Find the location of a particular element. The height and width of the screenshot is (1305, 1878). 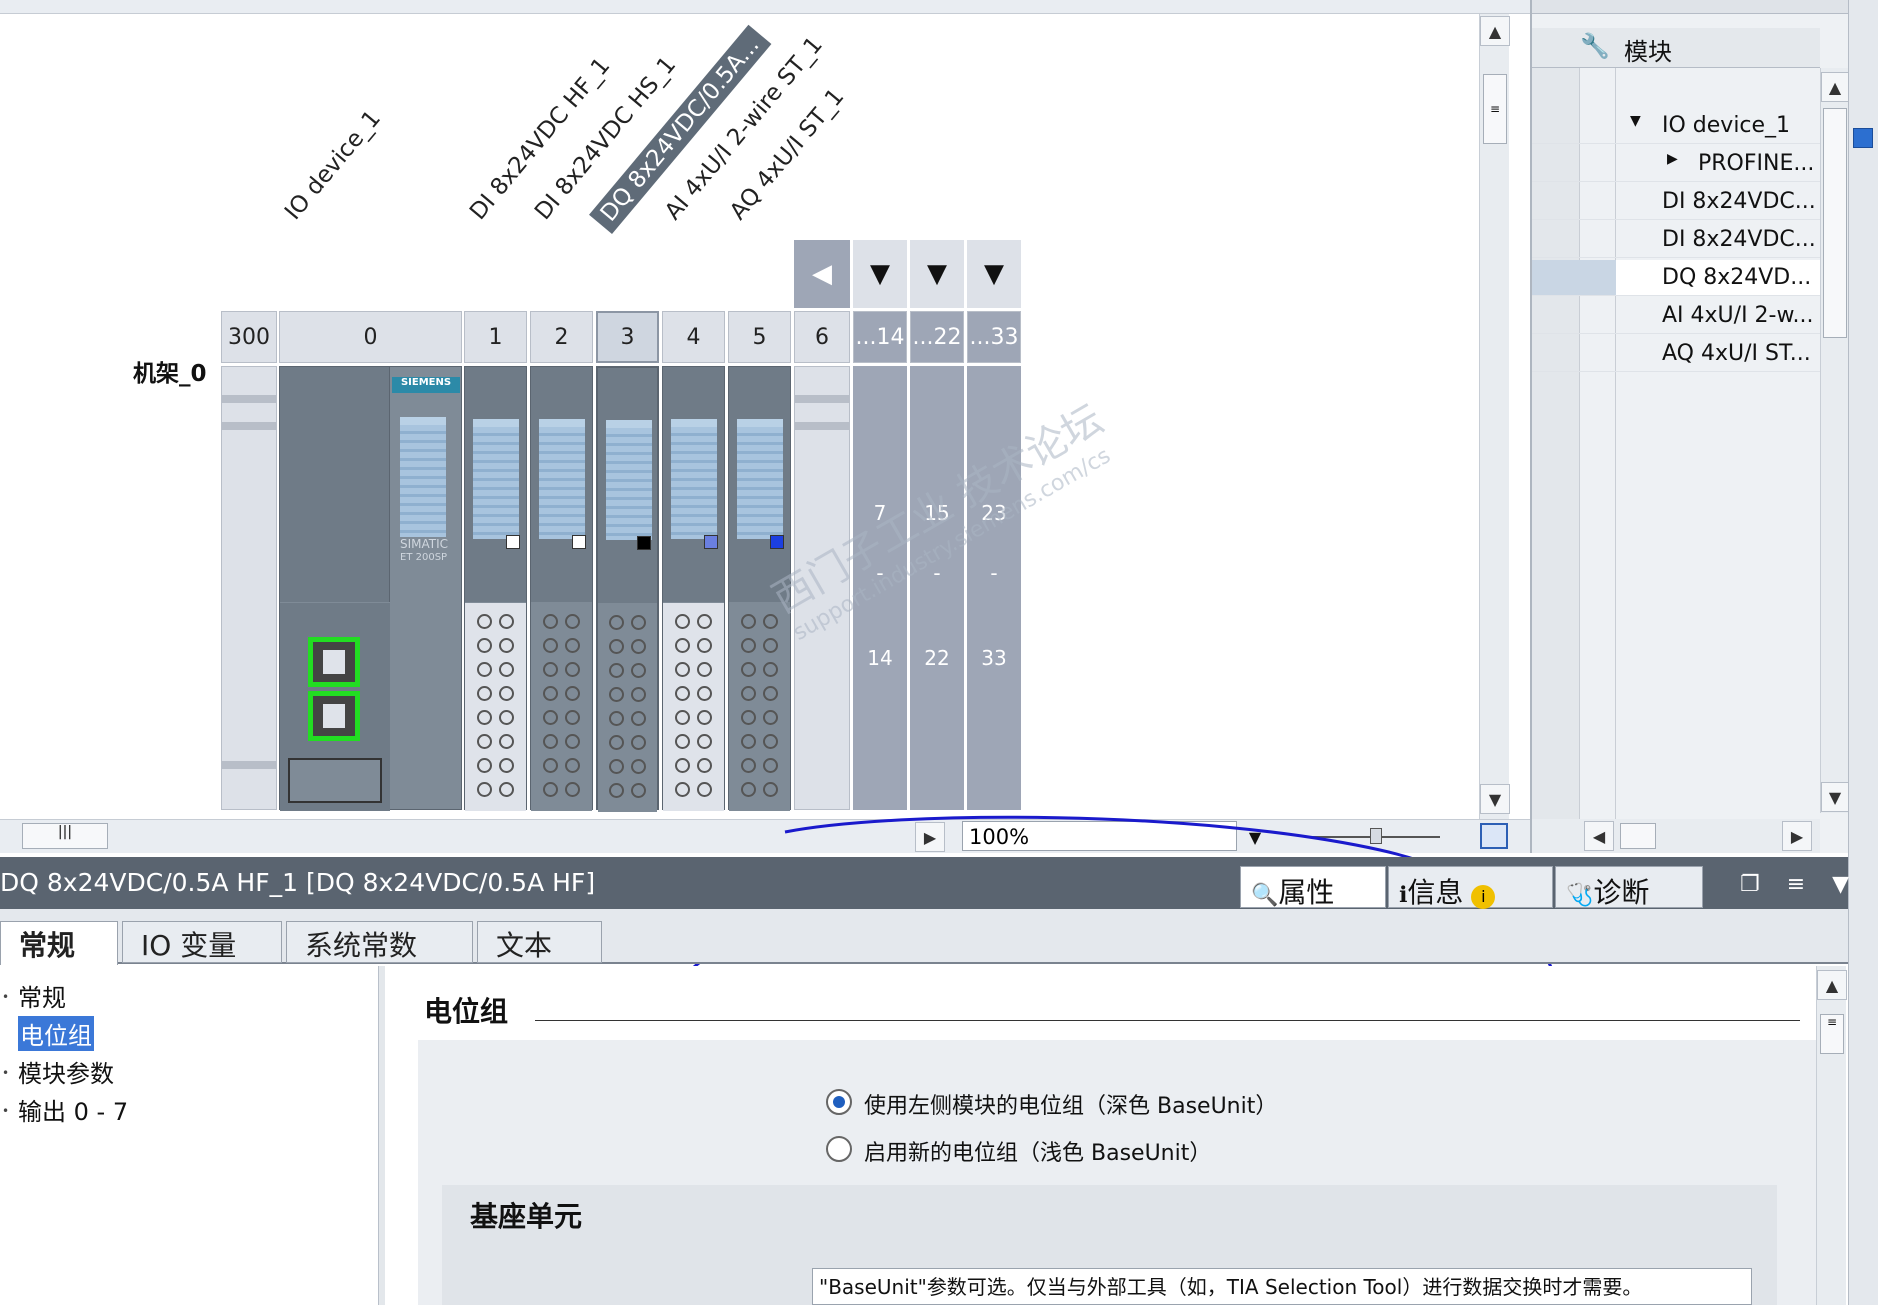

slot-number-14: ...14 is located at coordinates (880, 337).